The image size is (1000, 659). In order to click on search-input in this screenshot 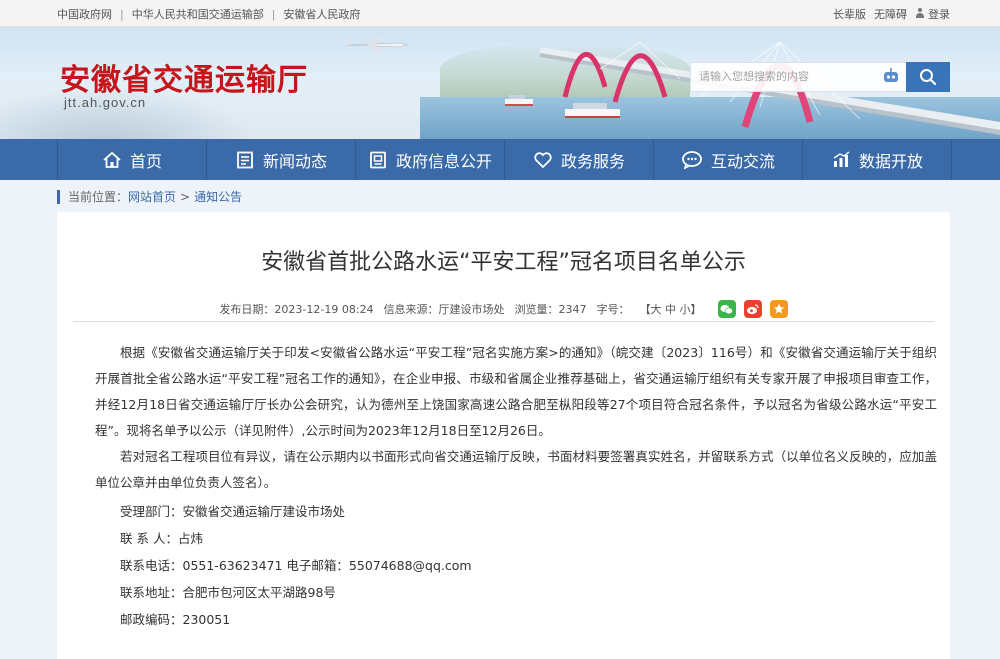, I will do `click(784, 76)`.